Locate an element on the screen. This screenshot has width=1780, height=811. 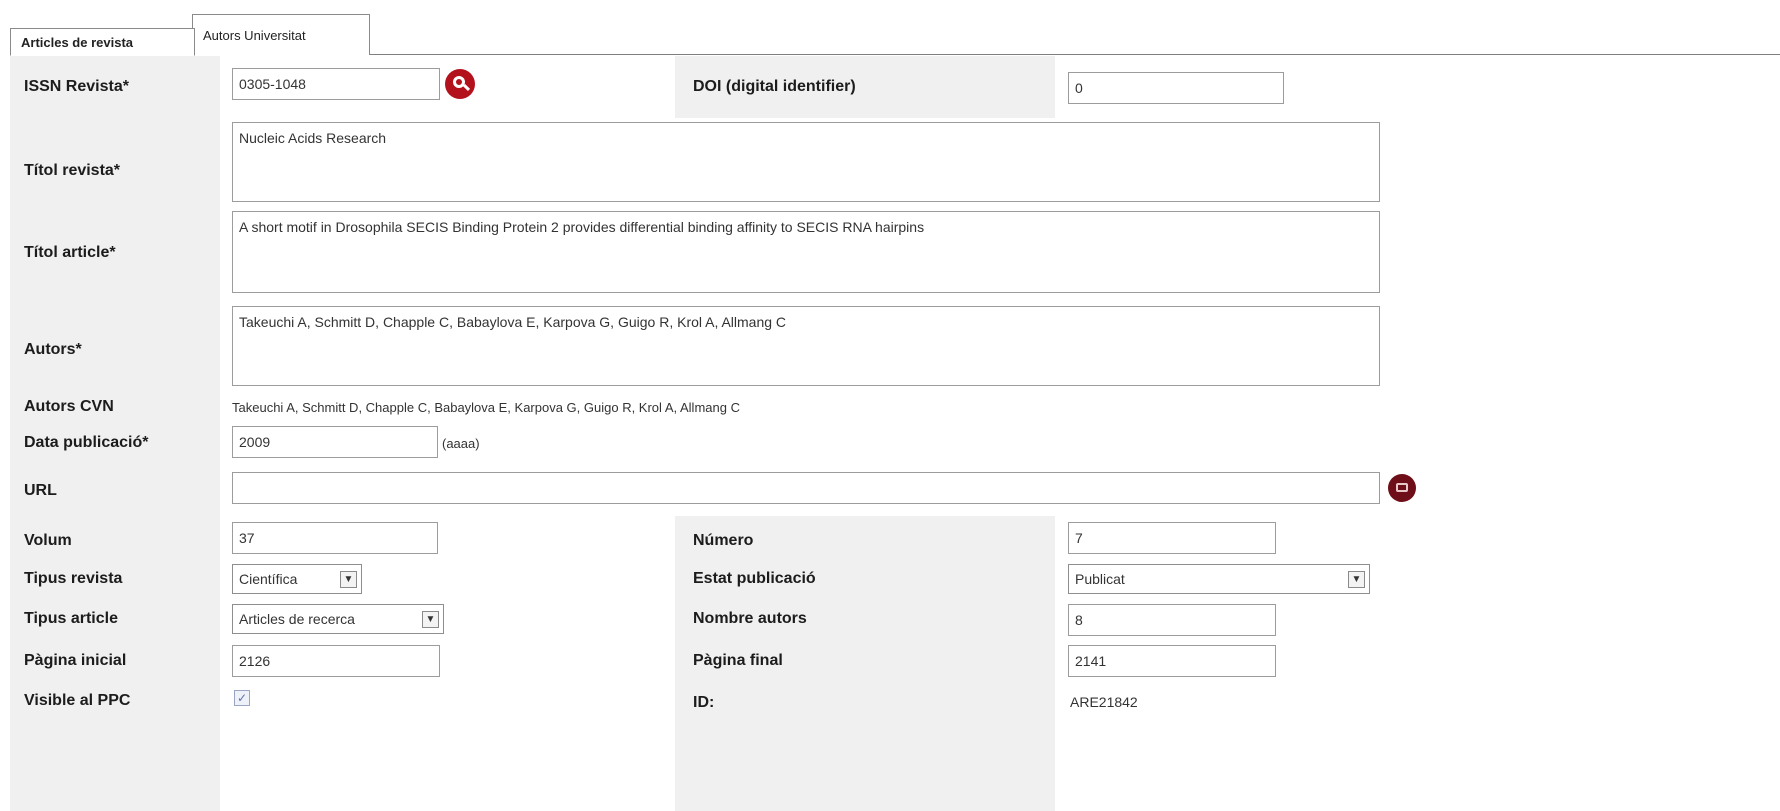
pagina-final-input: 2141 is located at coordinates (1172, 661).